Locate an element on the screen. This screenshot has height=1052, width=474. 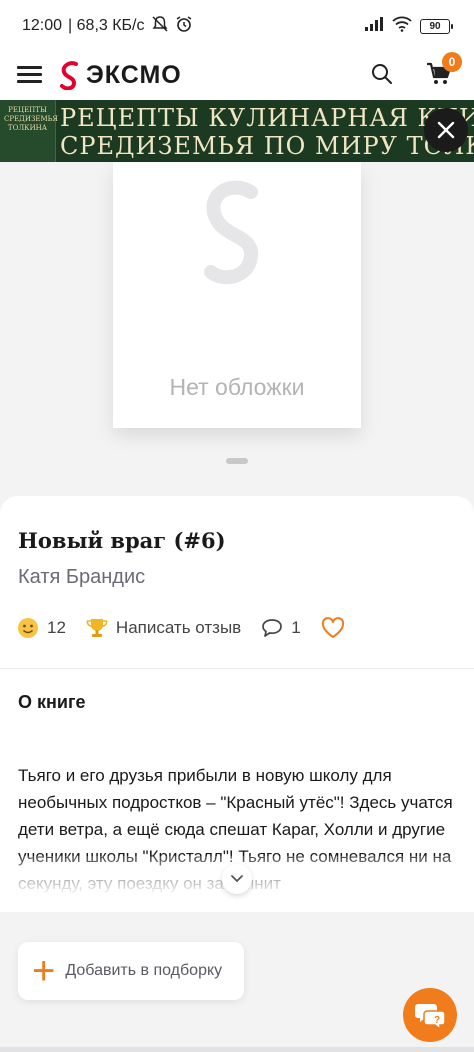
book-cover-placeholder: Нет обложки is located at coordinates (237, 295).